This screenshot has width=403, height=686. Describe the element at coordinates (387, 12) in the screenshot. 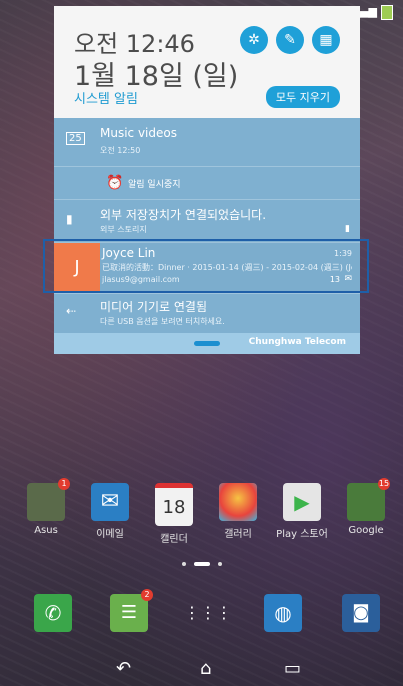

I see `battery-icon` at that location.